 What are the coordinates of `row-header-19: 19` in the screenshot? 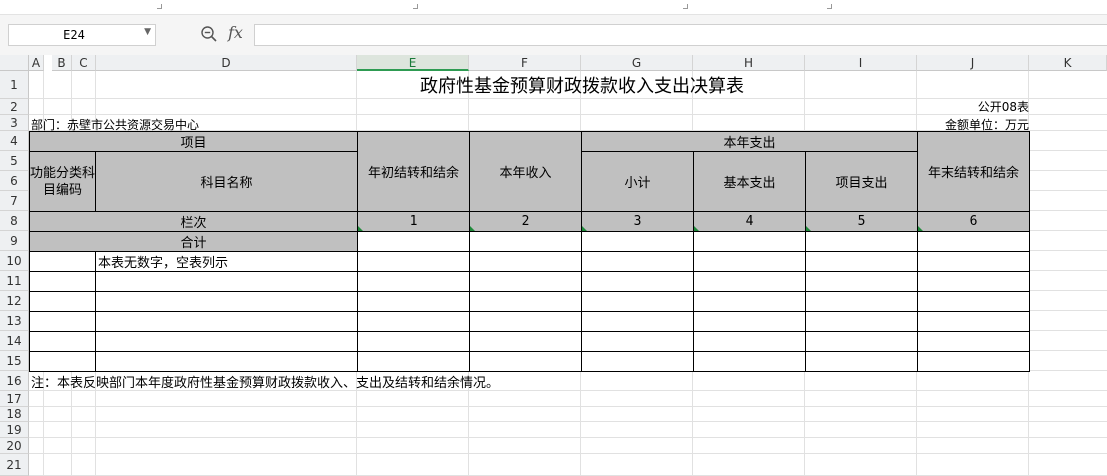 It's located at (14, 430).